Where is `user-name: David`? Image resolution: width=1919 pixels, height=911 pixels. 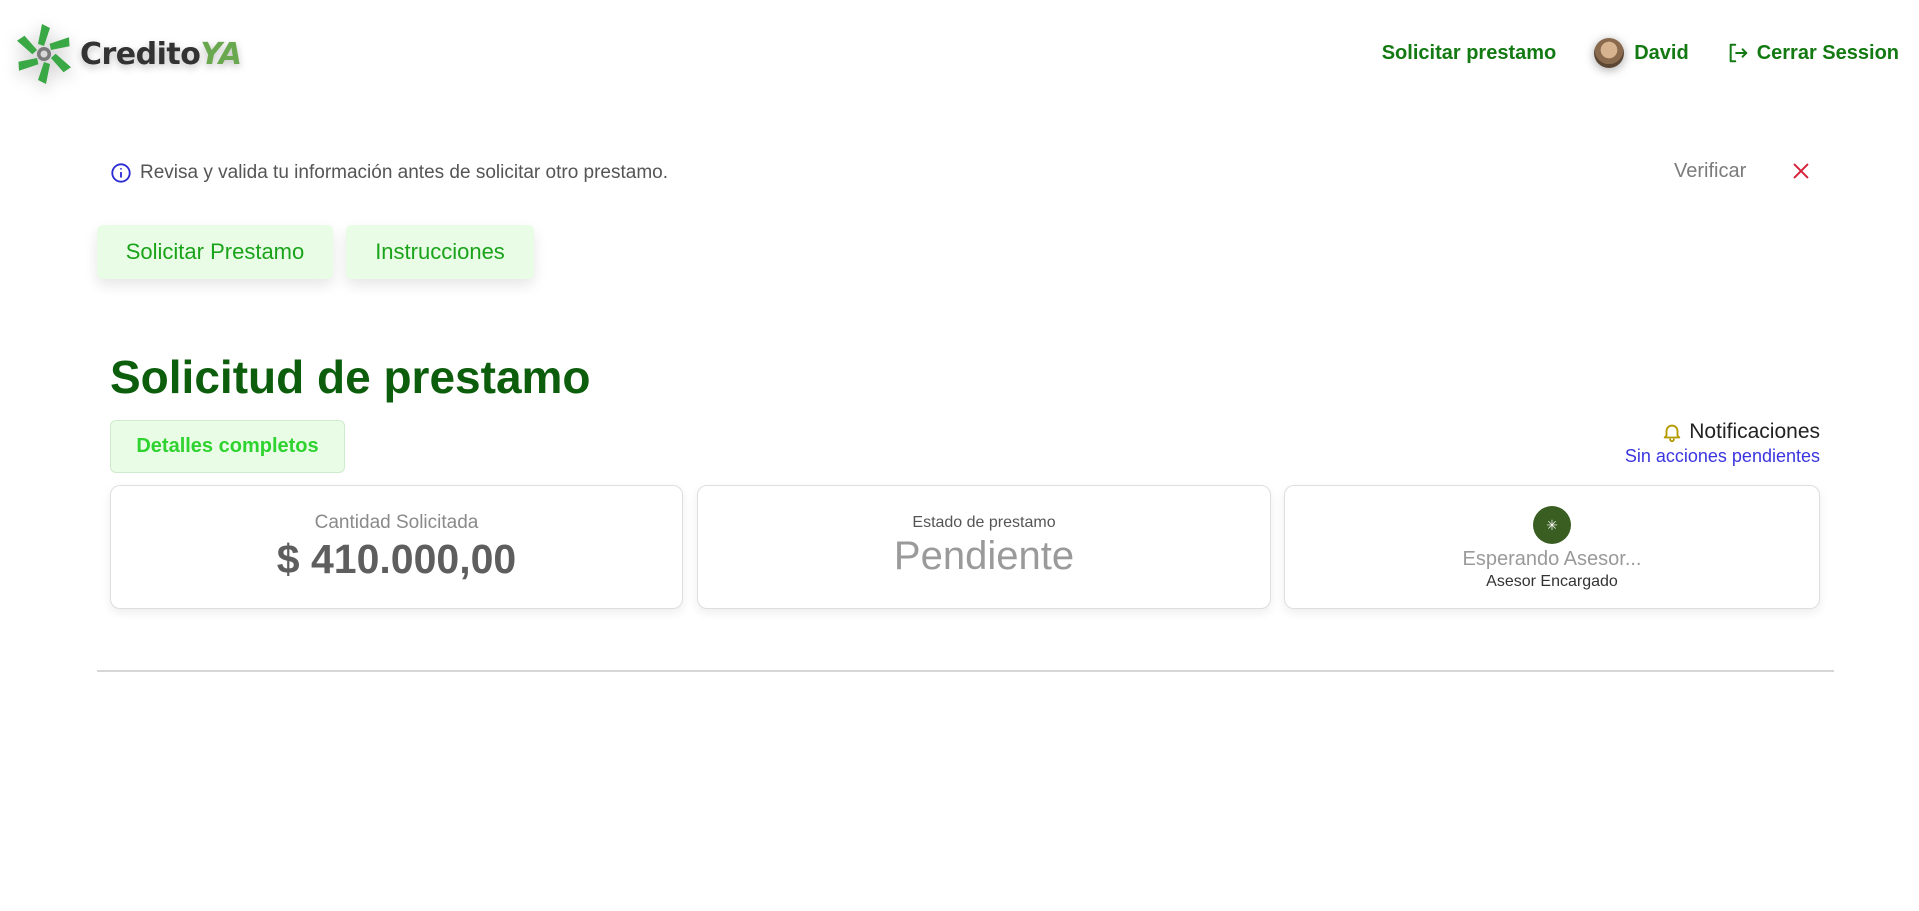
user-name: David is located at coordinates (1661, 52).